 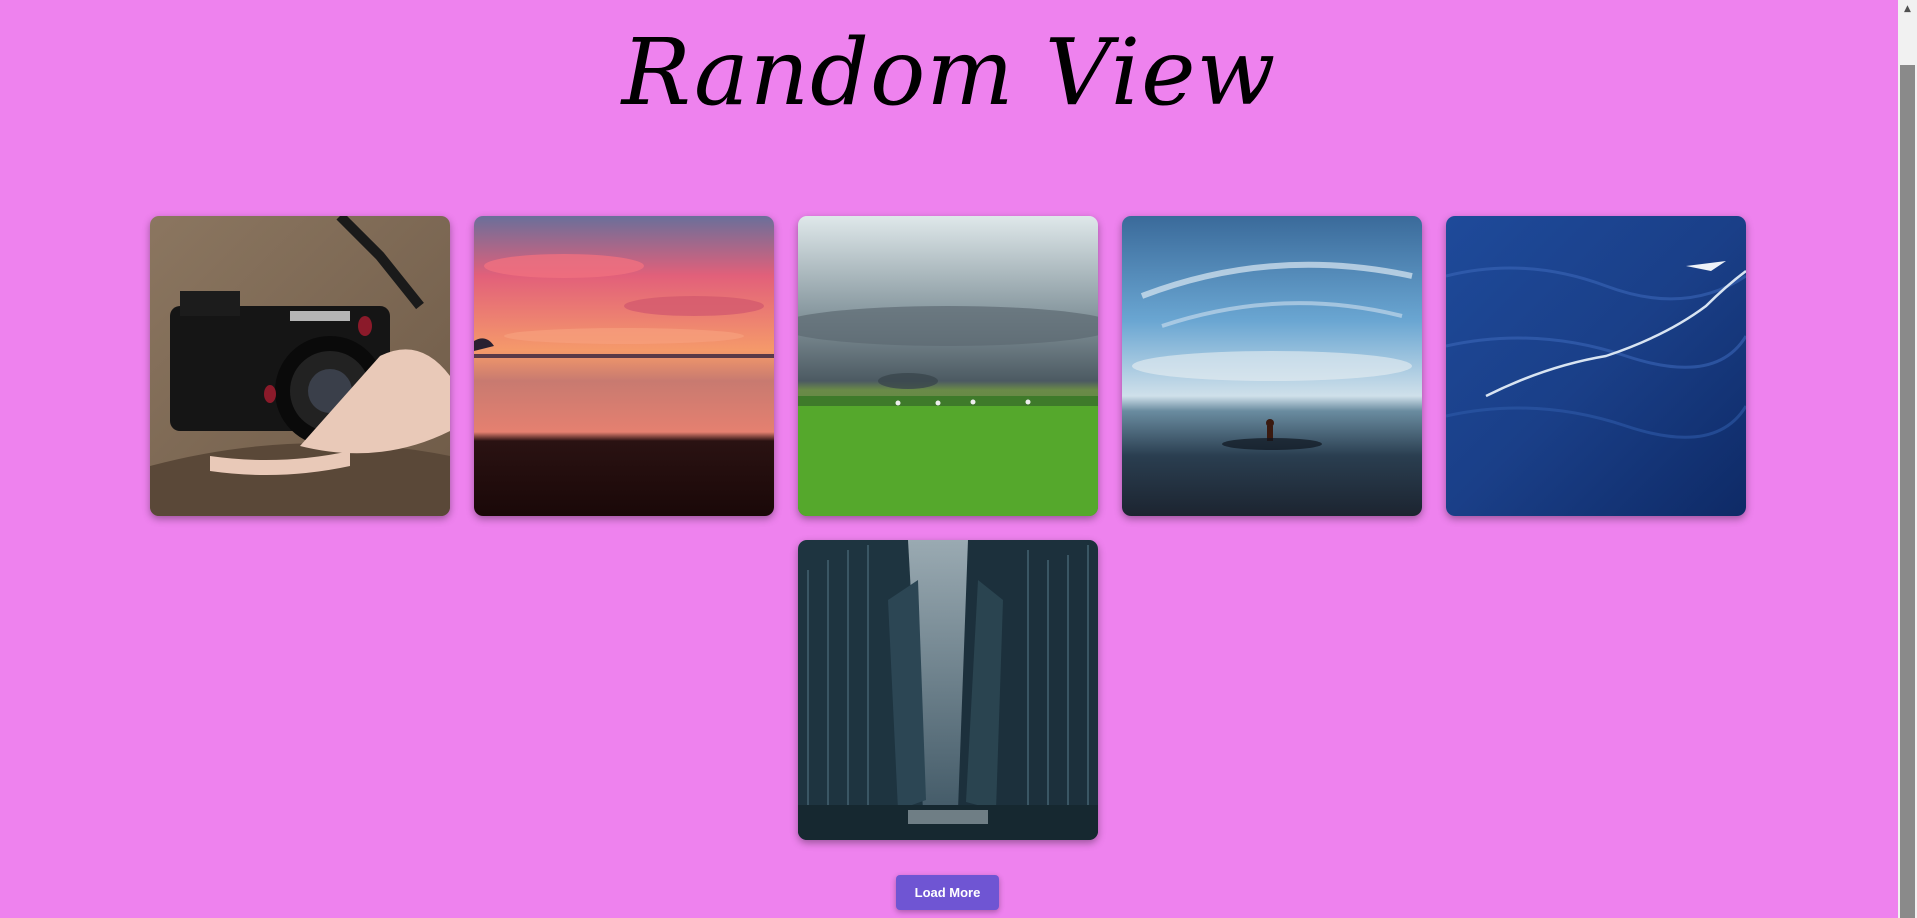 What do you see at coordinates (948, 366) in the screenshot?
I see `green-field-photo` at bounding box center [948, 366].